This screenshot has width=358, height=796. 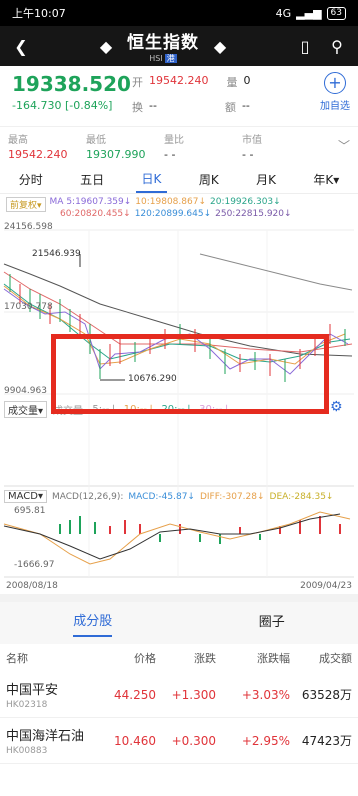 I want to click on header-change: 涨跌, so click(x=186, y=658).